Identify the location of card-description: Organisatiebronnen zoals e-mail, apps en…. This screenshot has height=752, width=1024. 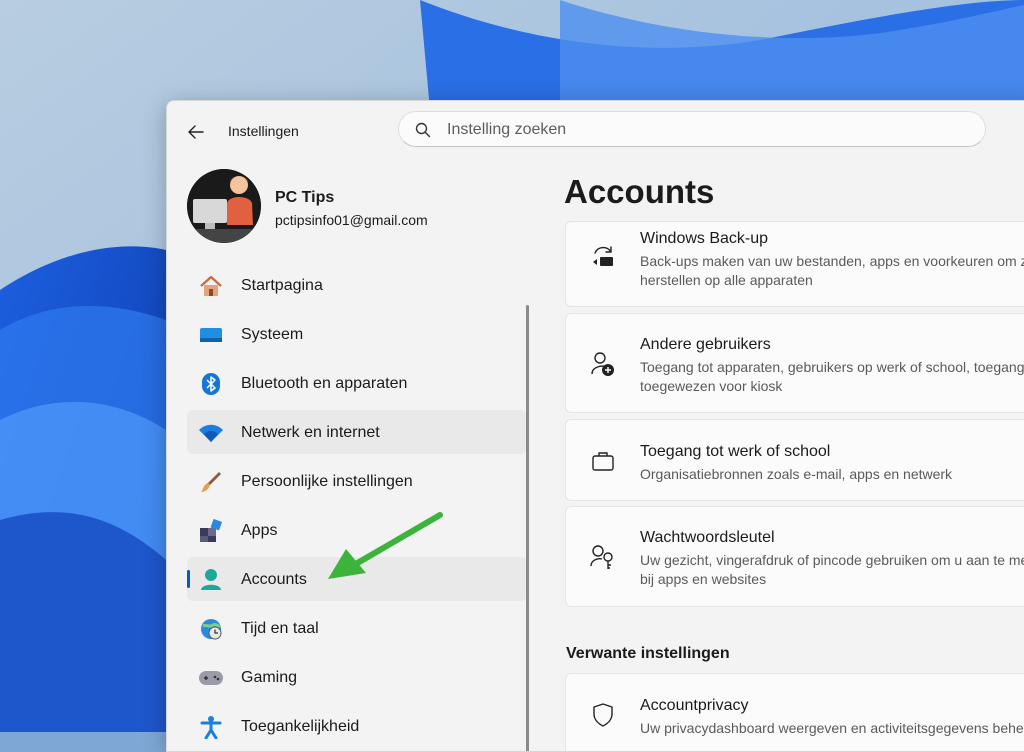
(796, 474).